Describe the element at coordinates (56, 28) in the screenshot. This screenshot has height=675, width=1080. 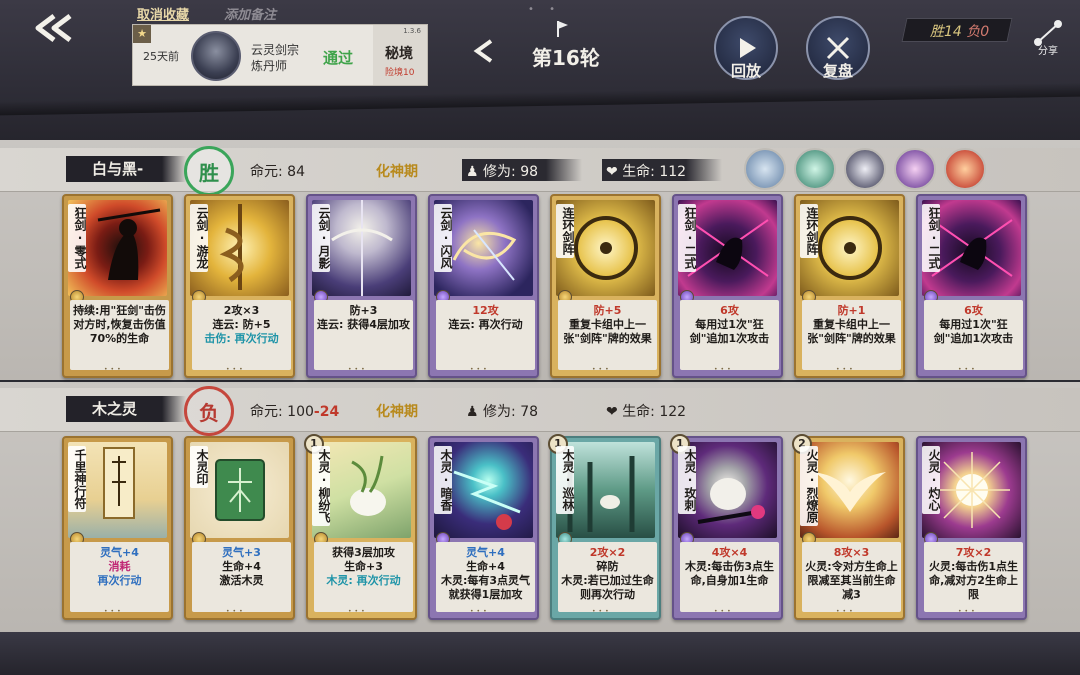
I see `back-button` at that location.